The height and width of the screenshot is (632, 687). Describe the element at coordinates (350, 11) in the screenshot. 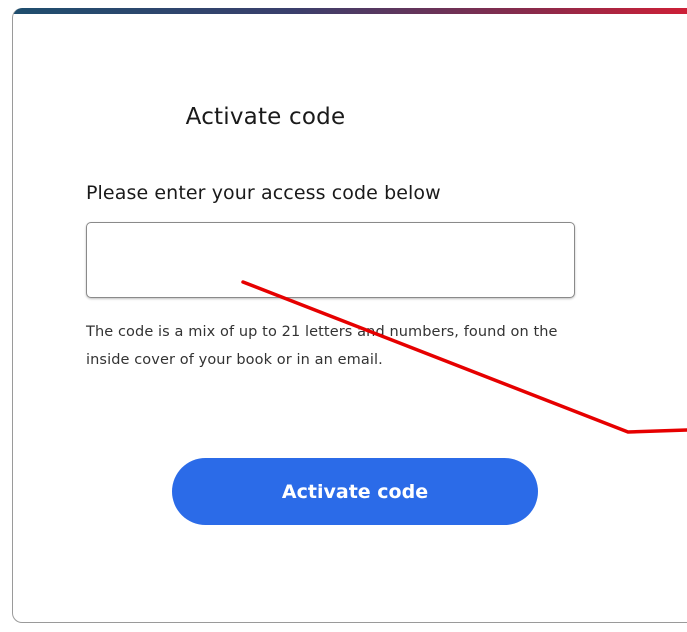

I see `card-accent-bar` at that location.